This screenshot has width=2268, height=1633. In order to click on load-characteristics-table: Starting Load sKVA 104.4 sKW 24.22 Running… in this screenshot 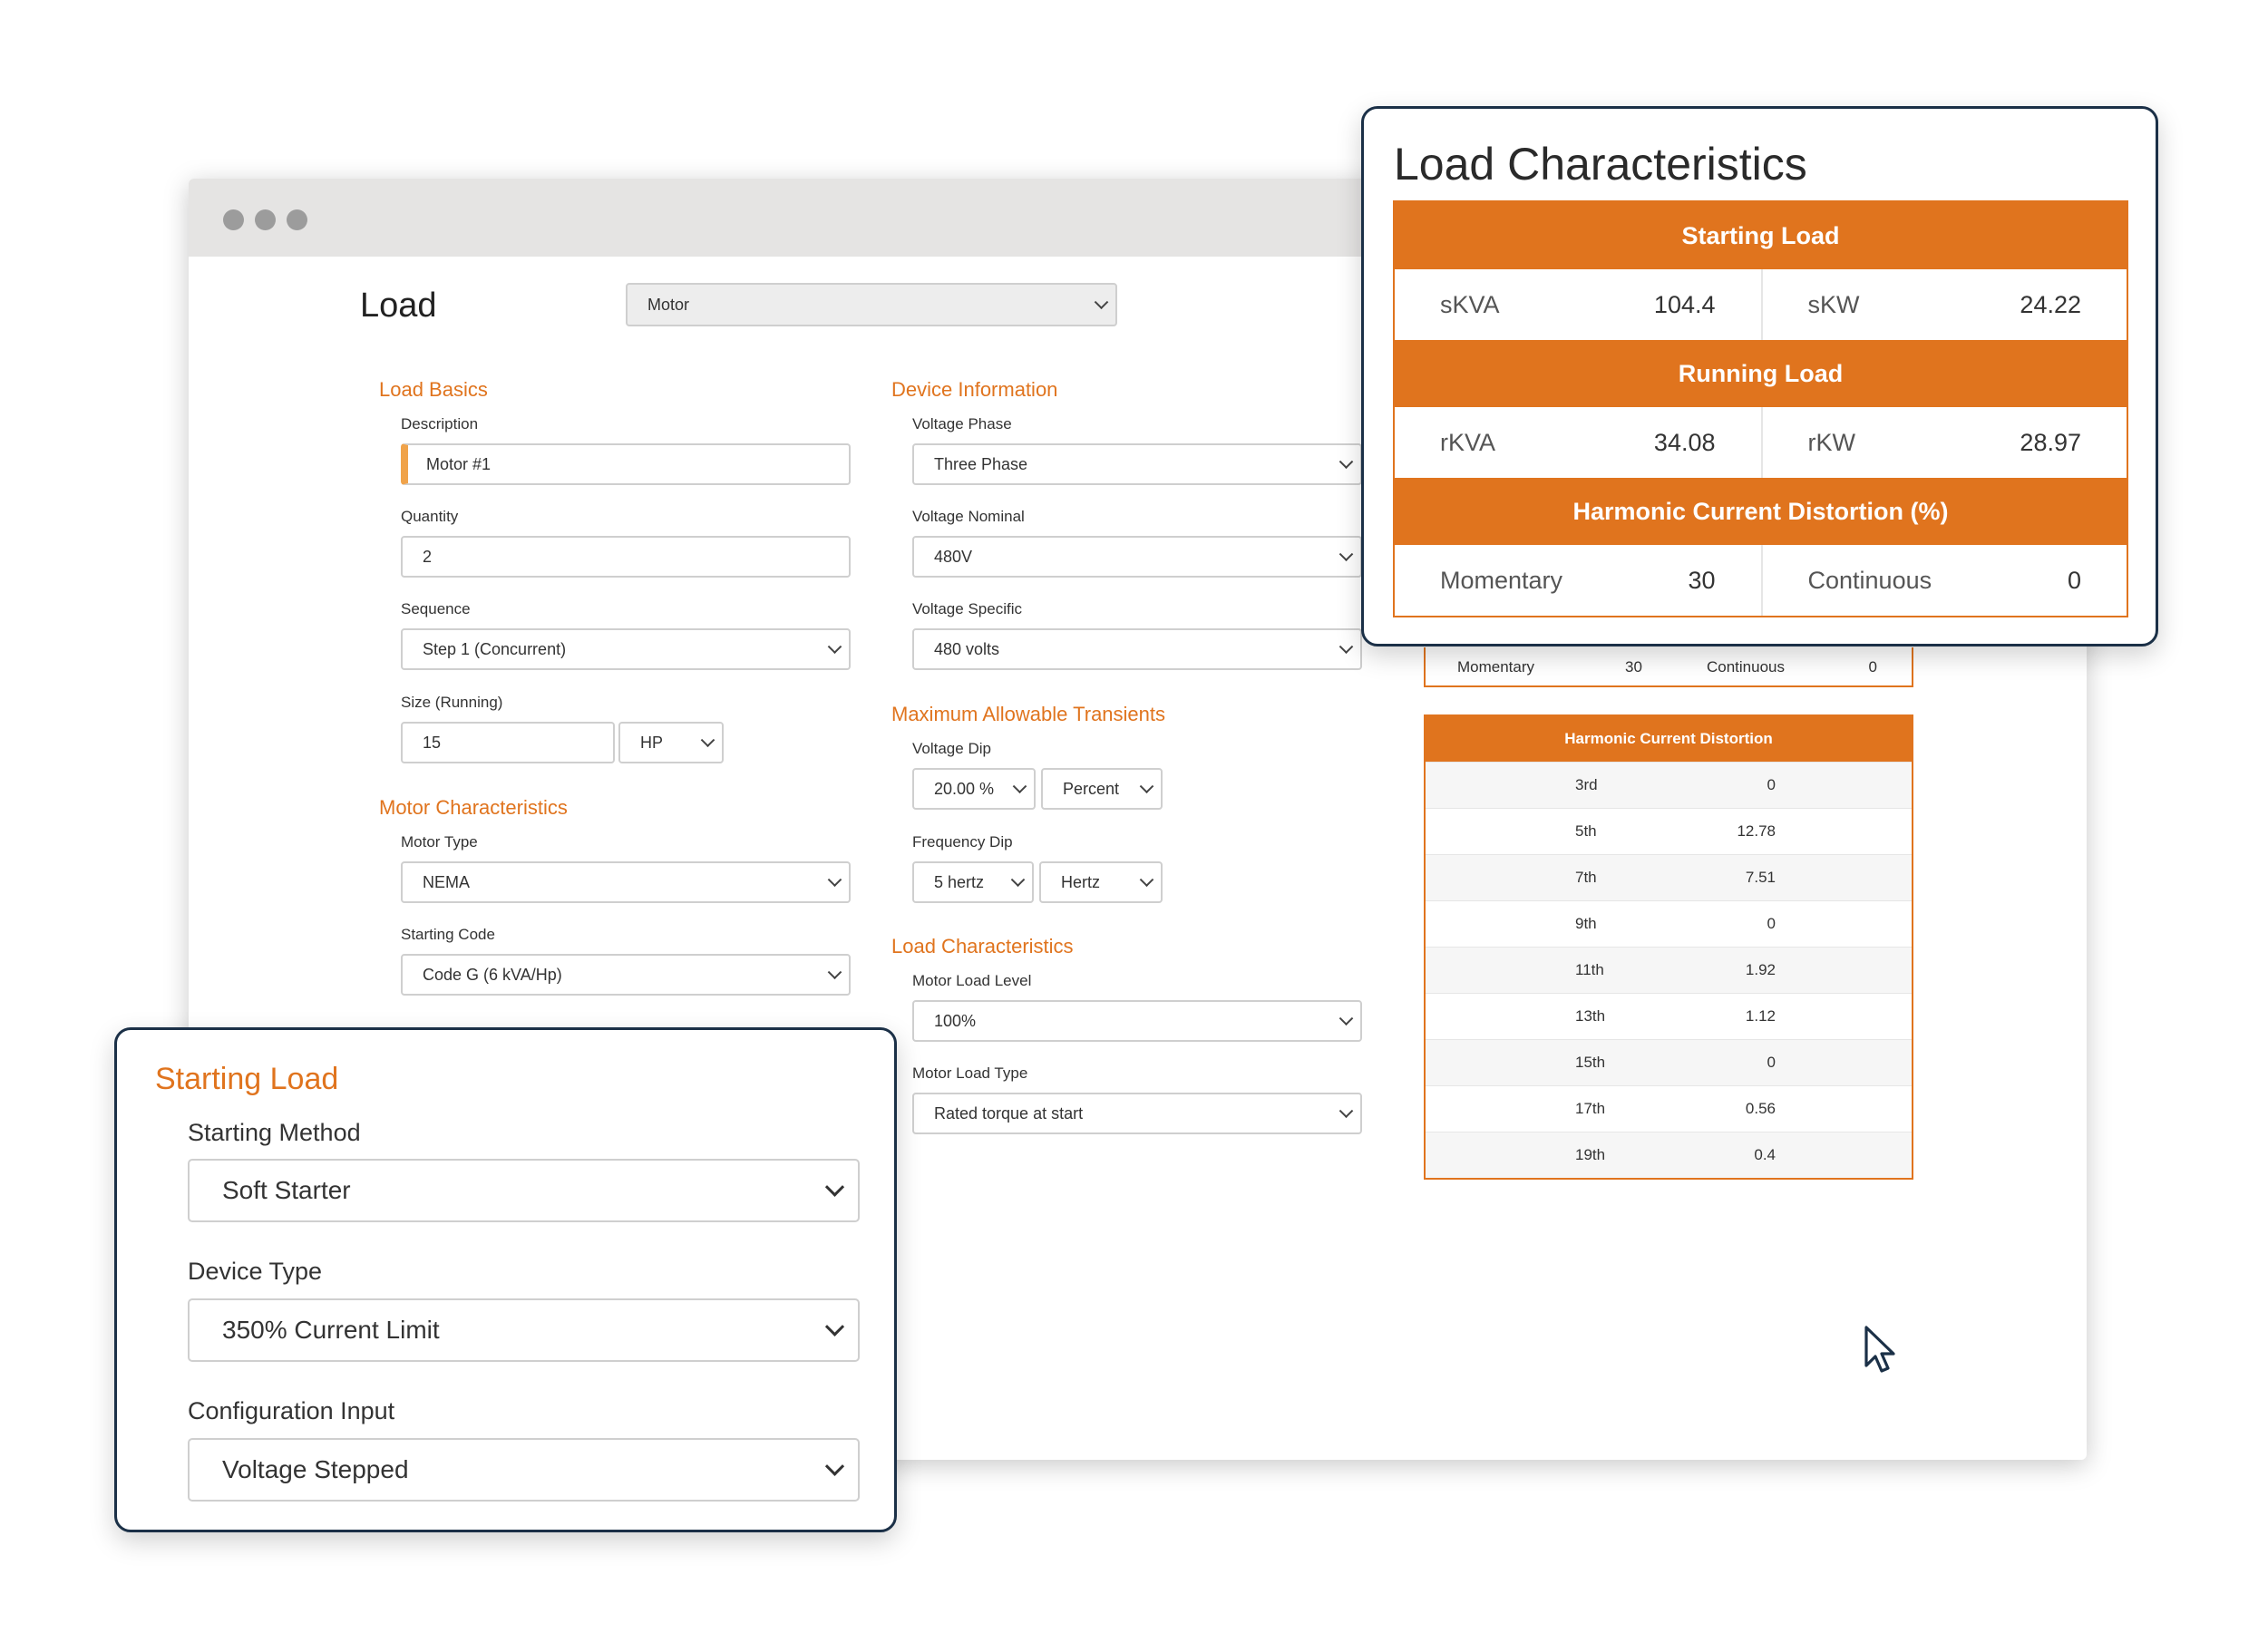, I will do `click(1760, 408)`.